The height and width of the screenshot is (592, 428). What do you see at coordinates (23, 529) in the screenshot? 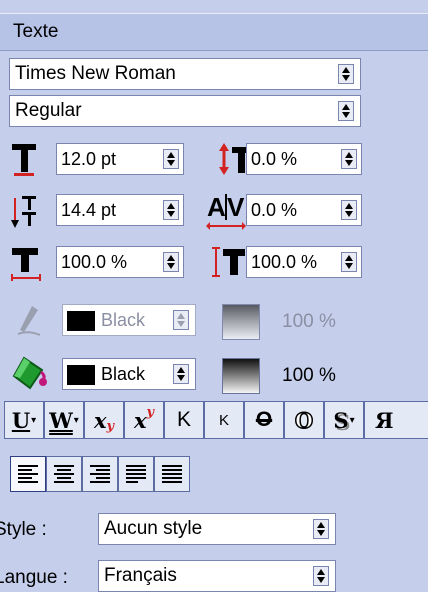
I see `paragraph-style-label: Style :` at bounding box center [23, 529].